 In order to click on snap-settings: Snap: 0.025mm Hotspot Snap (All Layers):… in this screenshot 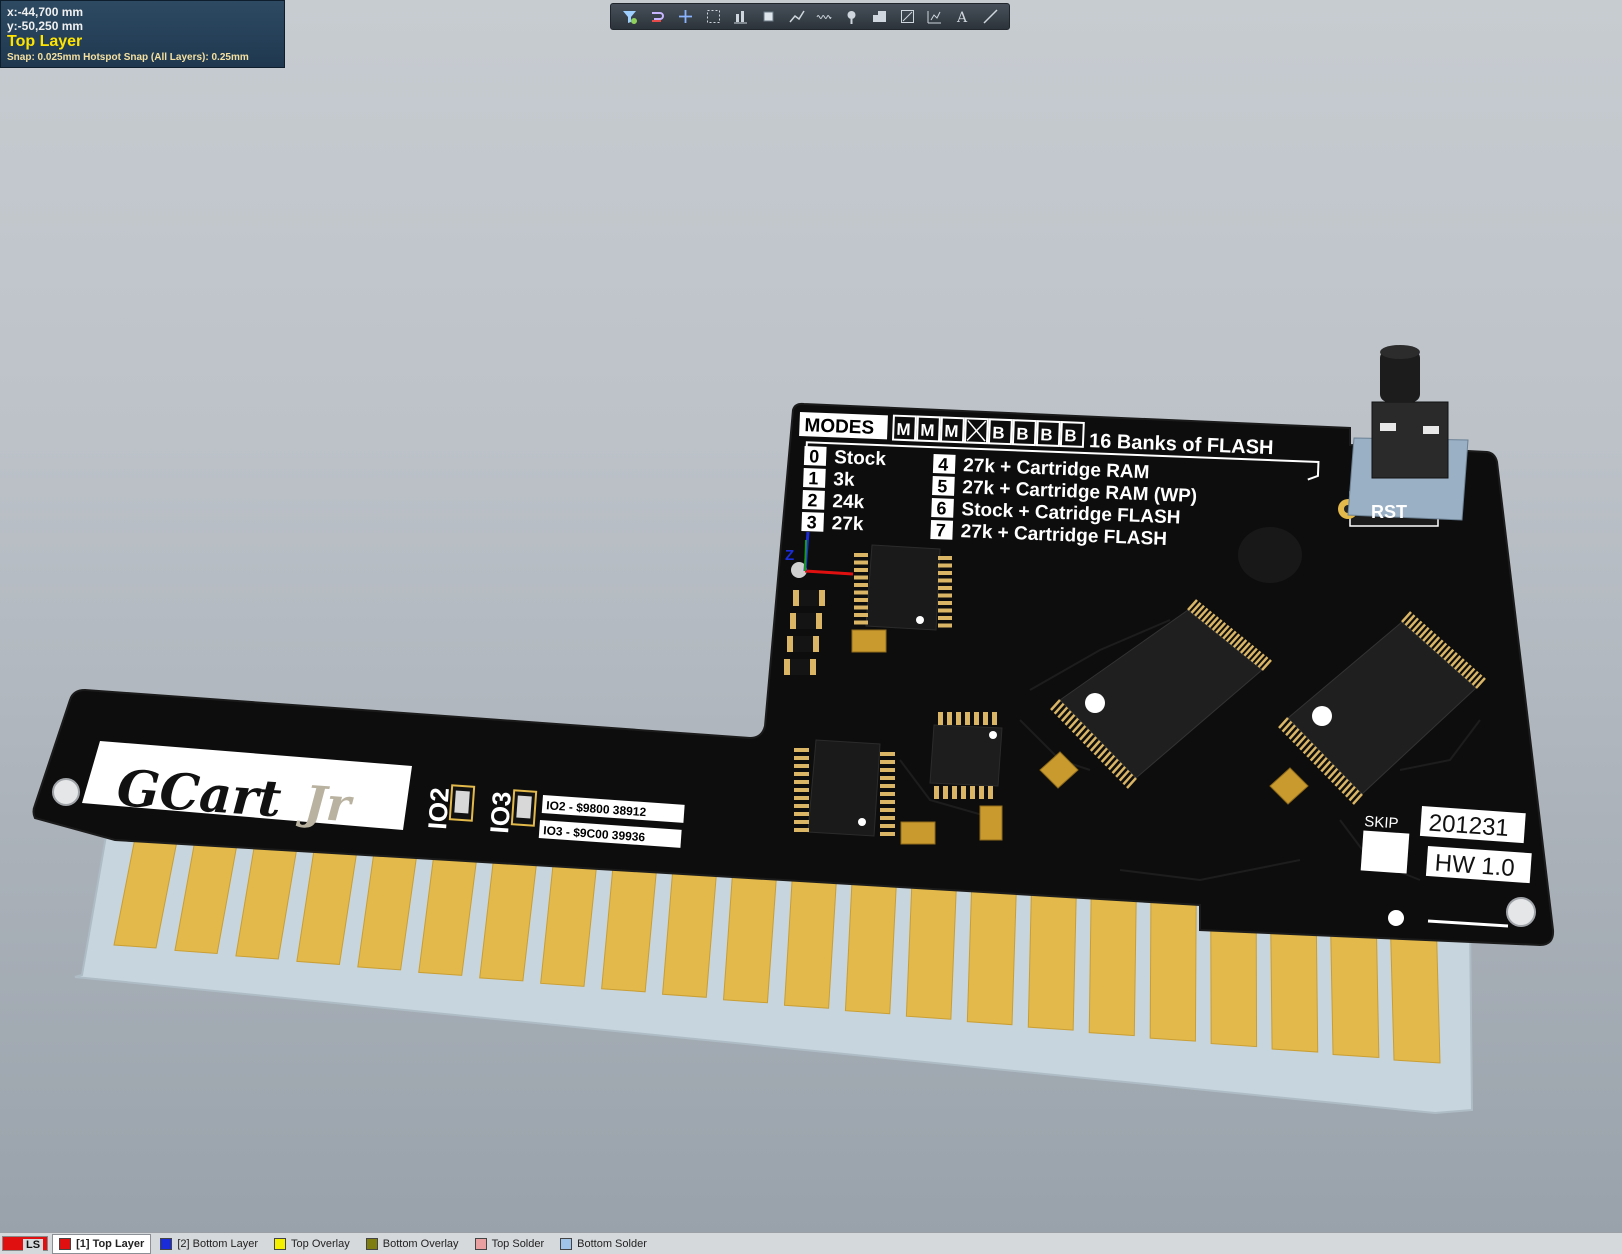, I will do `click(128, 57)`.